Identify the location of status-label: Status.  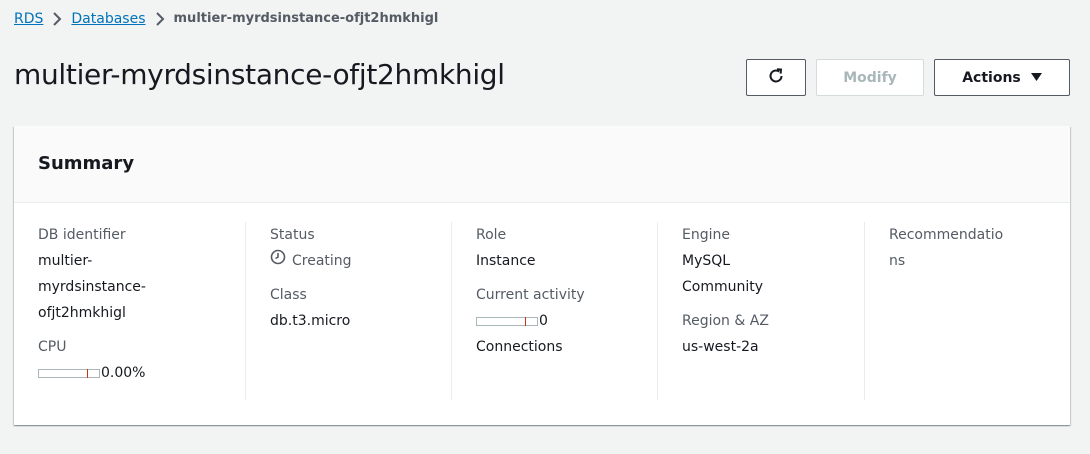
(292, 235).